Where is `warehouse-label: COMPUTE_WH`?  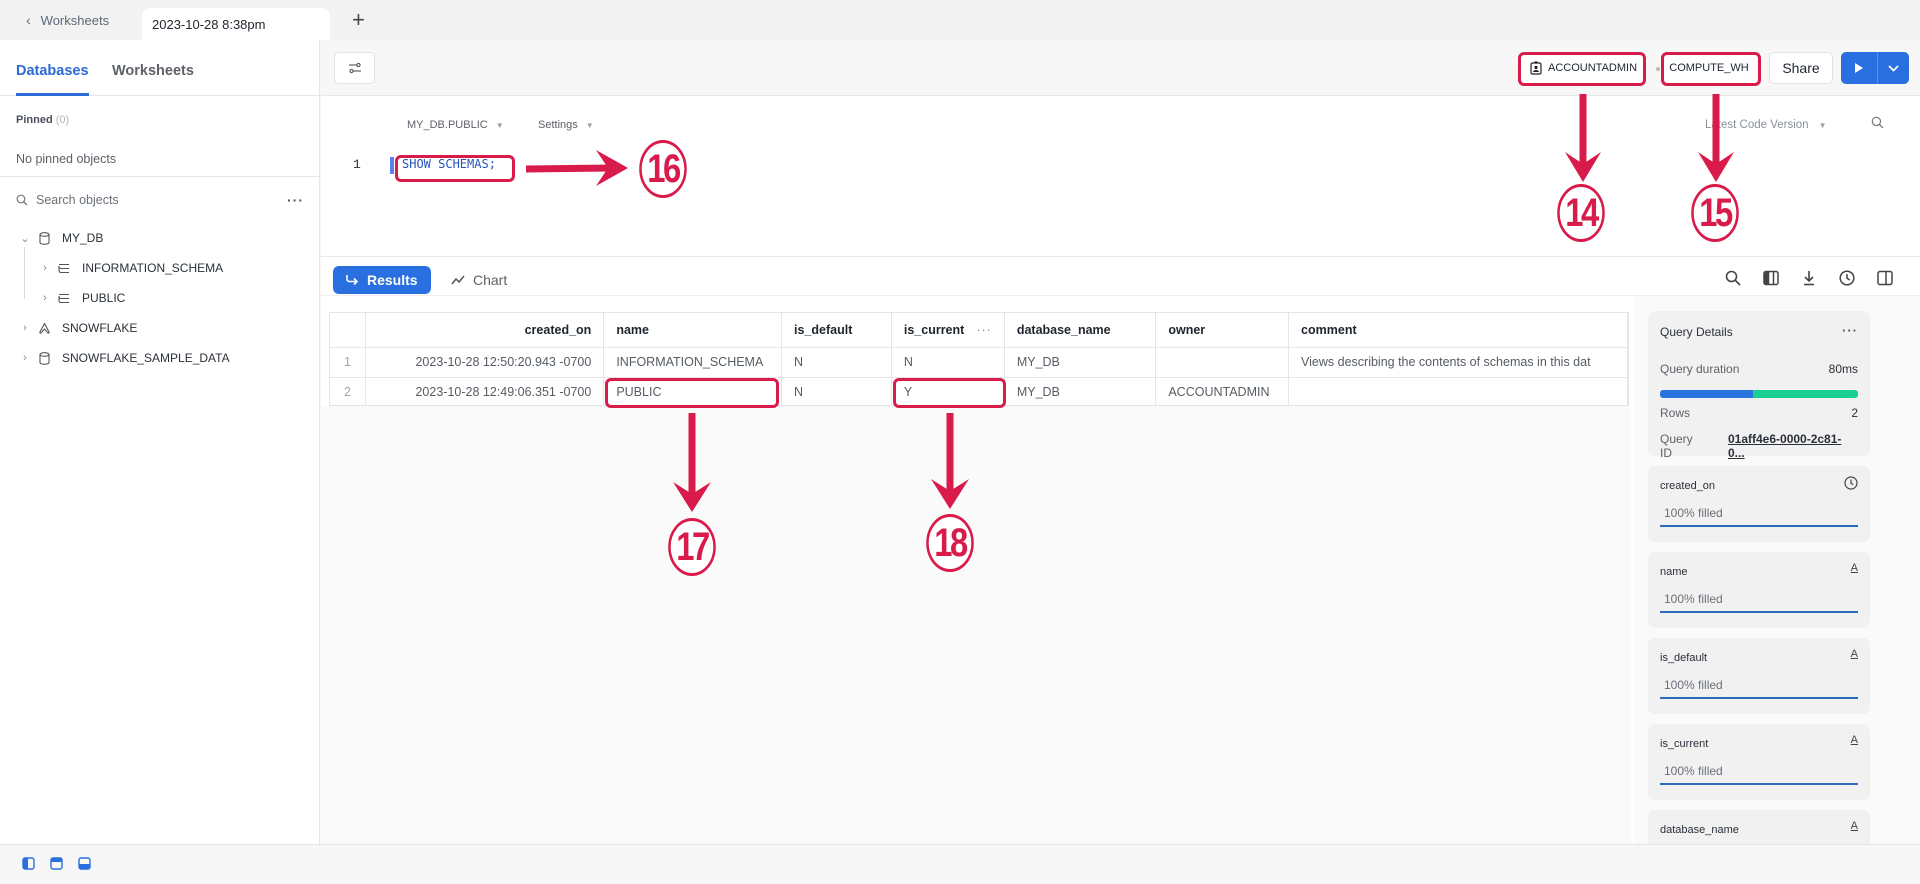 warehouse-label: COMPUTE_WH is located at coordinates (1709, 68).